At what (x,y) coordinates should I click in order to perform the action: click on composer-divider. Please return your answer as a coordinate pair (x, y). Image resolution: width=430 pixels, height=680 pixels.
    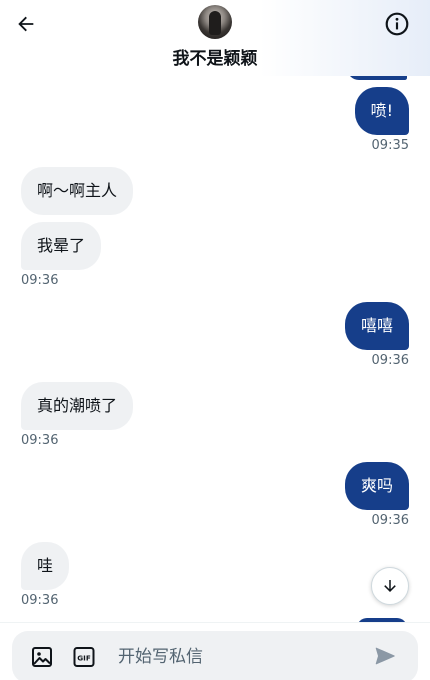
    Looking at the image, I should click on (215, 622).